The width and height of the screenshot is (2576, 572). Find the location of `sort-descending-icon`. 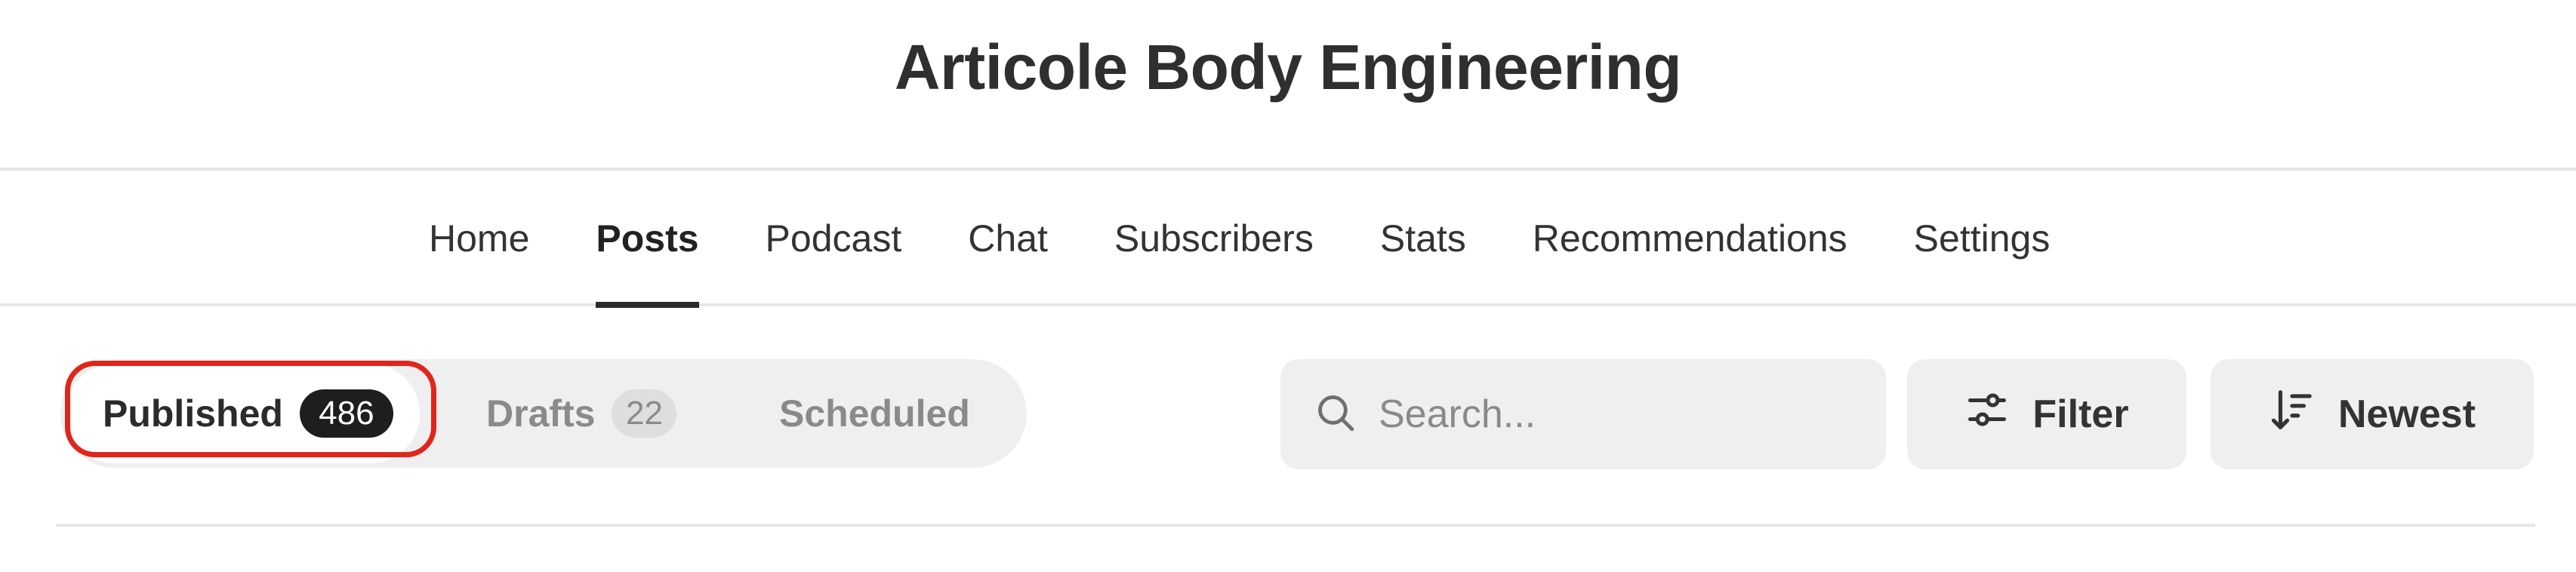

sort-descending-icon is located at coordinates (2303, 414).